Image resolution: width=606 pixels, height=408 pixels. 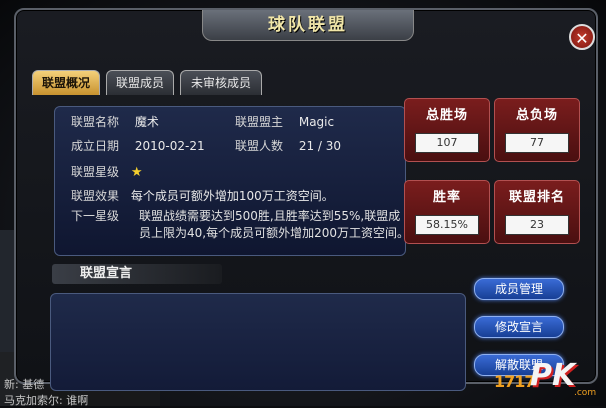 What do you see at coordinates (146, 122) in the screenshot?
I see `alliance-name-value: 魔术` at bounding box center [146, 122].